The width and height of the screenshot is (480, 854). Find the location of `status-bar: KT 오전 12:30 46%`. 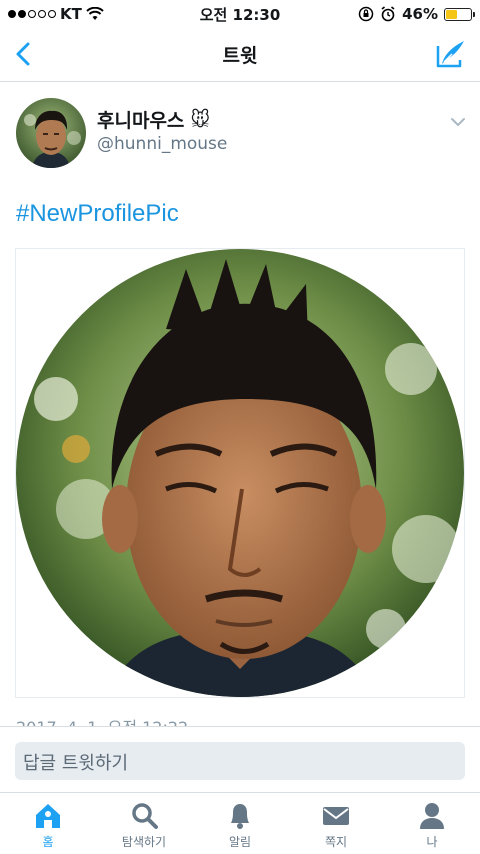

status-bar: KT 오전 12:30 46% is located at coordinates (240, 14).